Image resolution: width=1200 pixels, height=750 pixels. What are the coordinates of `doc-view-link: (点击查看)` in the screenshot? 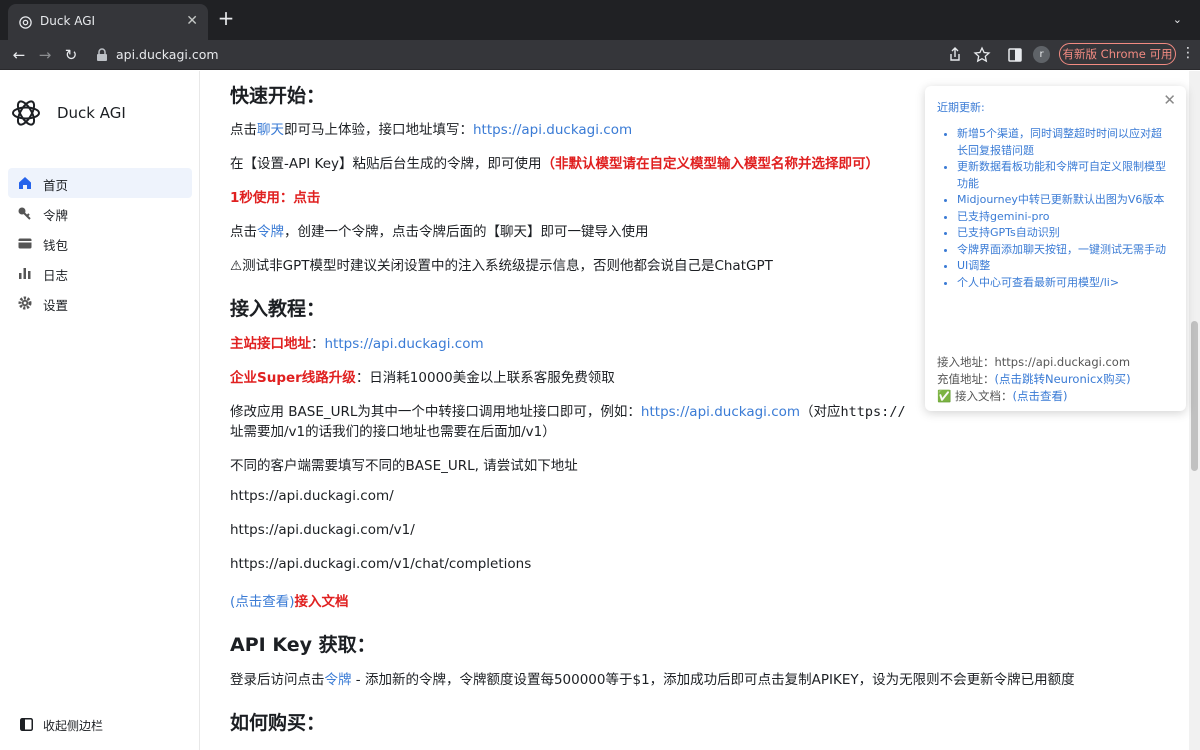 It's located at (262, 602).